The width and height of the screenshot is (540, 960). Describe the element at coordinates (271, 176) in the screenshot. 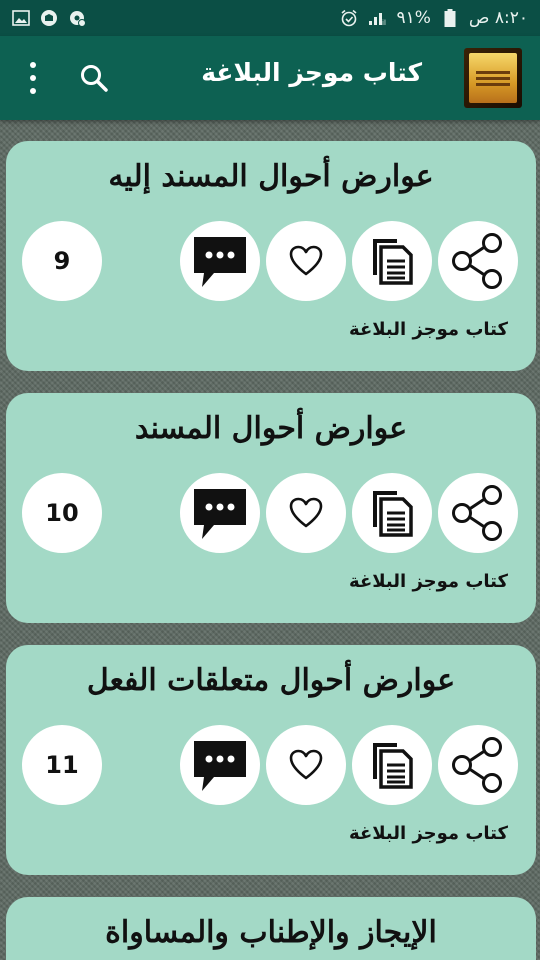

I see `card-title: عوارض أحوال المسند إليه` at that location.